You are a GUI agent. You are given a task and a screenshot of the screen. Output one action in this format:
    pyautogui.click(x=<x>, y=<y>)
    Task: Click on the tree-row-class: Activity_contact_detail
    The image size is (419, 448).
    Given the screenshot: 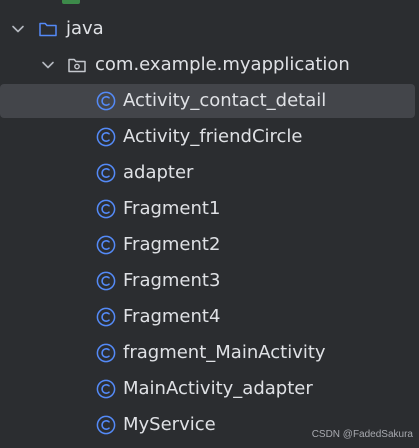 What is the action you would take?
    pyautogui.click(x=209, y=101)
    